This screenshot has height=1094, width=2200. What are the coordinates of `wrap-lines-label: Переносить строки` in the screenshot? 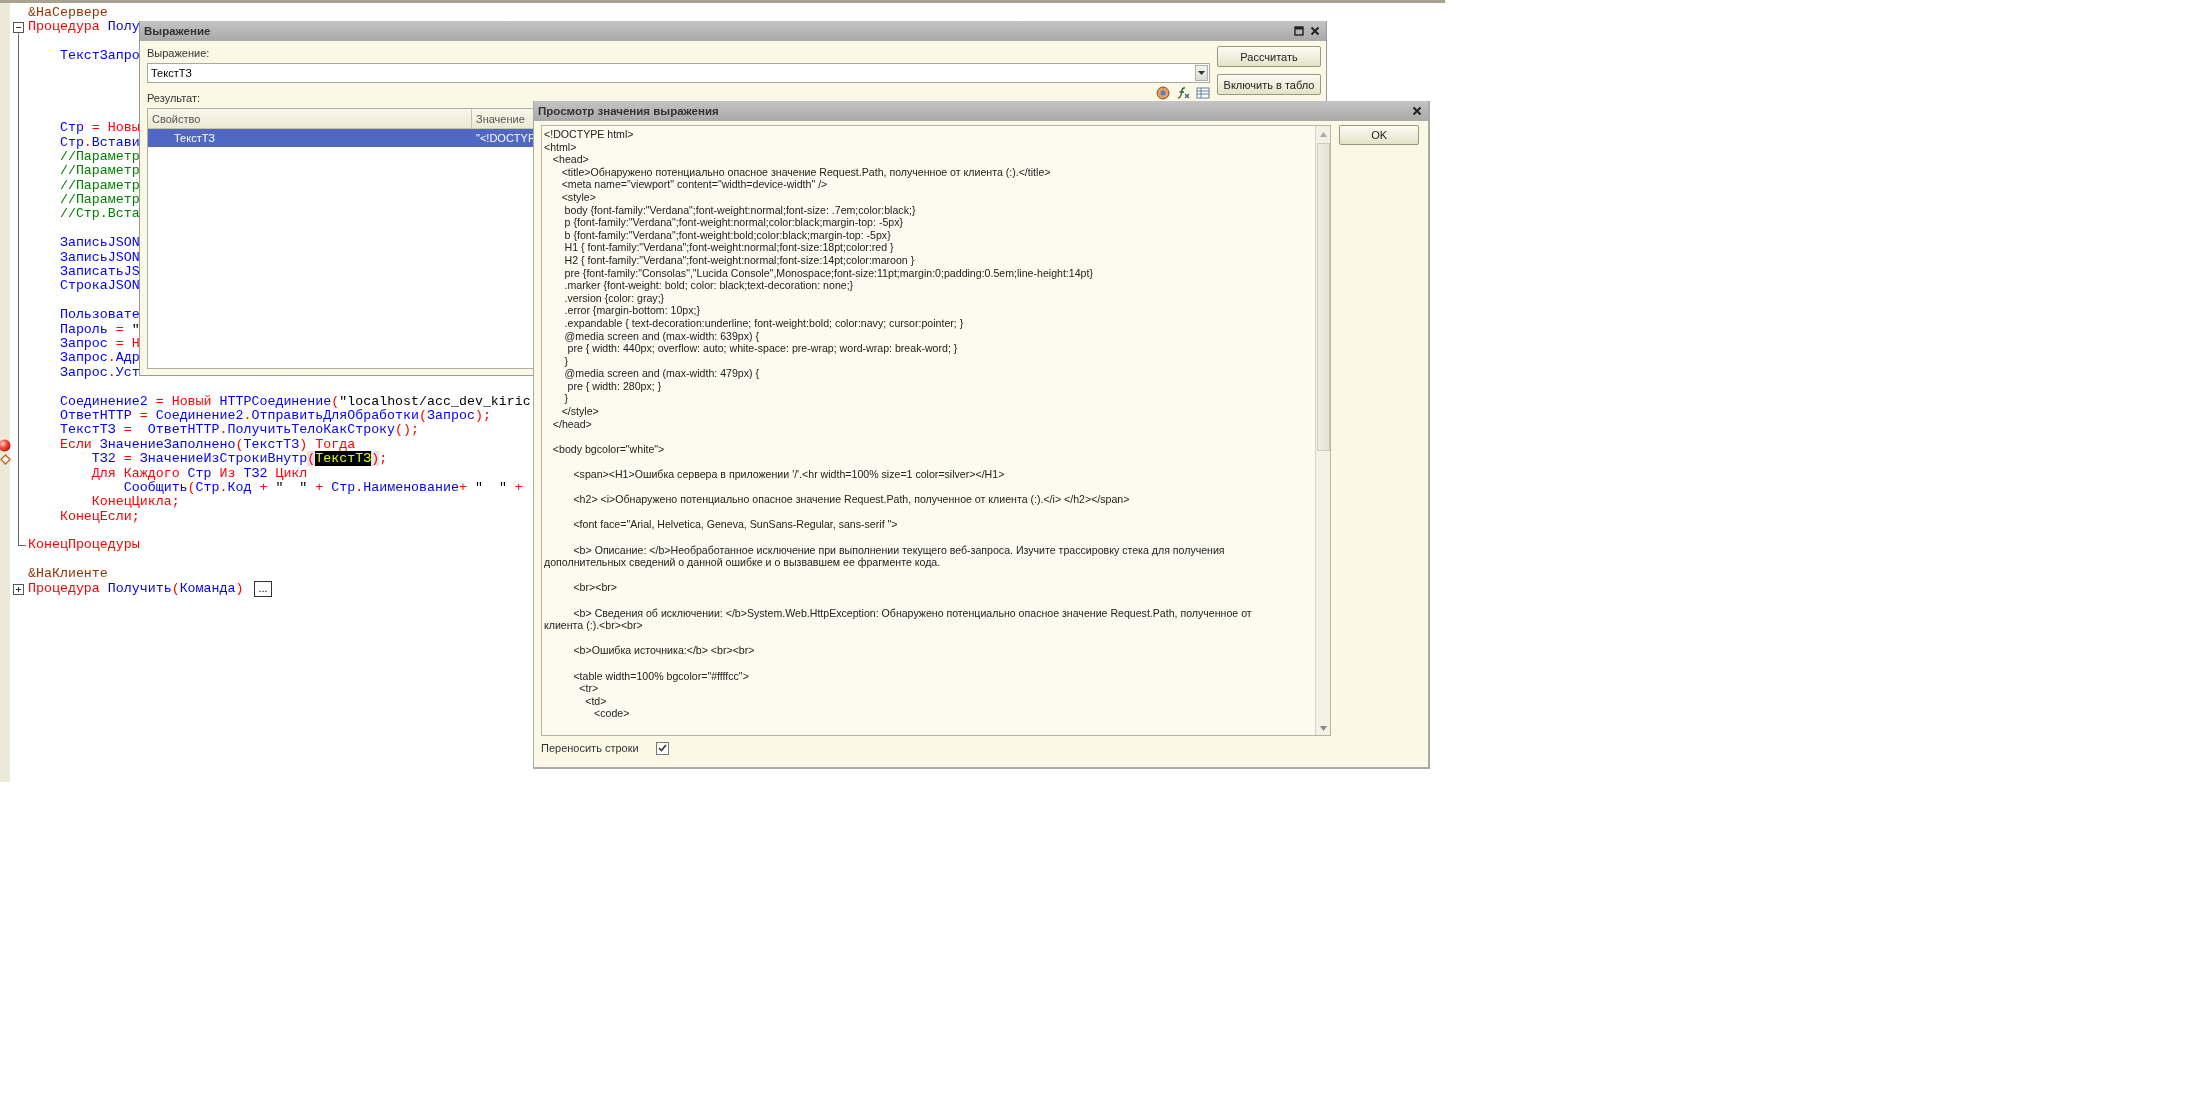 It's located at (590, 748).